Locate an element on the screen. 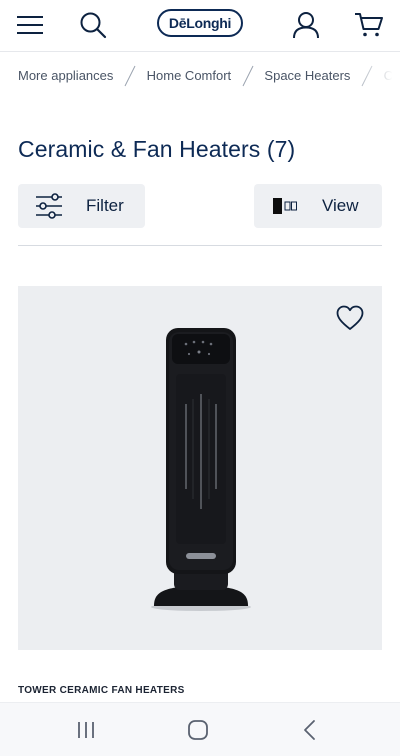  sliders-icon is located at coordinates (49, 206).